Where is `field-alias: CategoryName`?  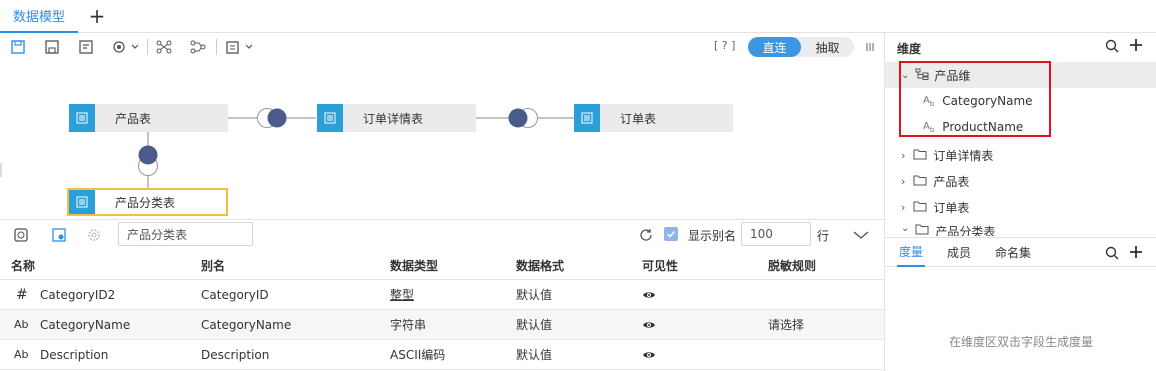
field-alias: CategoryName is located at coordinates (246, 324).